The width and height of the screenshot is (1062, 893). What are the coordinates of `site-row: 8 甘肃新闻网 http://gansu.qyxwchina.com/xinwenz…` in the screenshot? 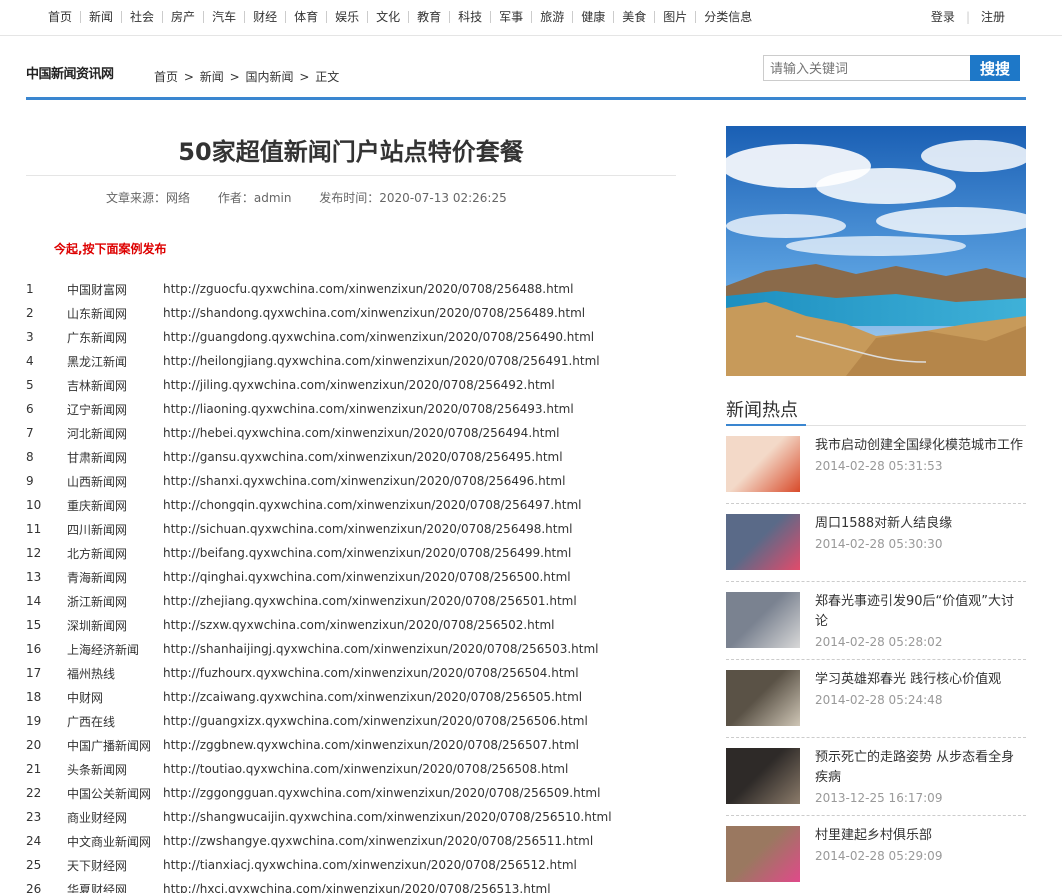 It's located at (351, 457).